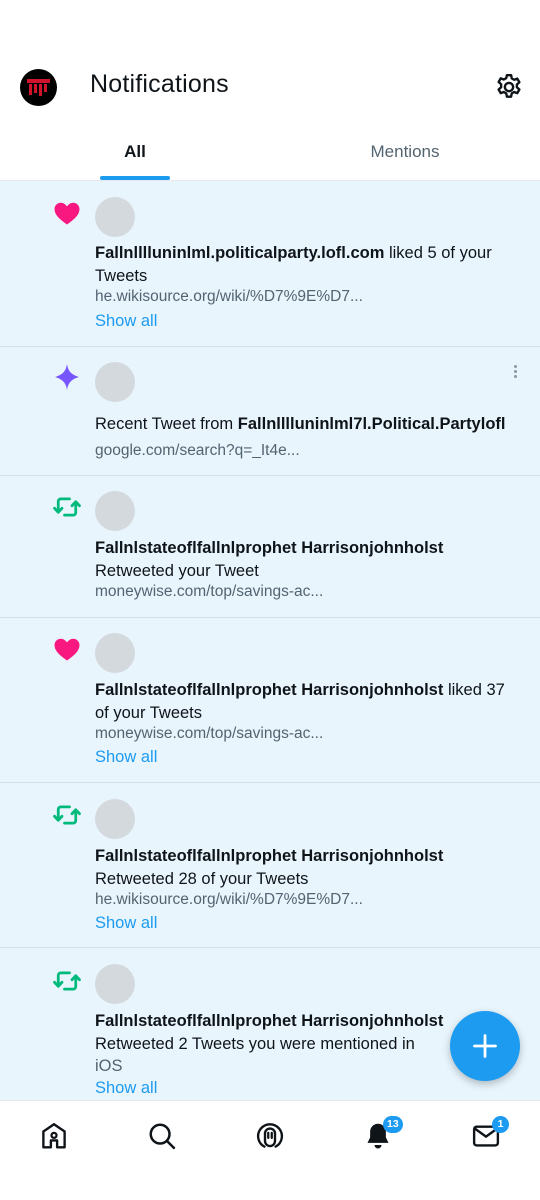 This screenshot has width=540, height=1200. I want to click on action-text-line2: iOS, so click(109, 1066).